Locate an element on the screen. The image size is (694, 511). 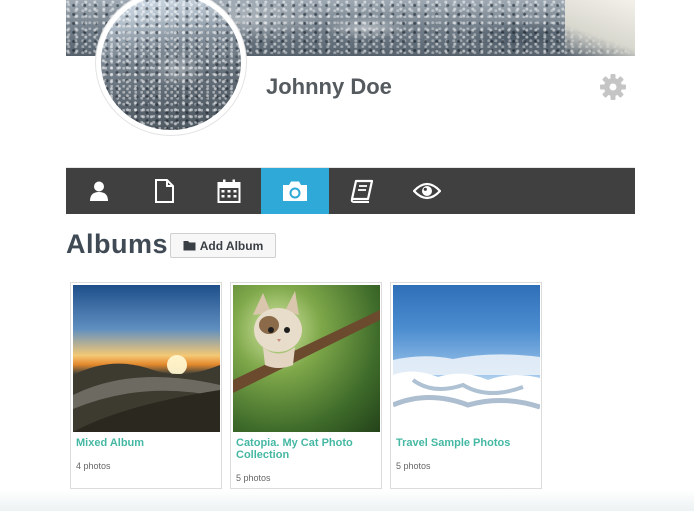
tab-views is located at coordinates (426, 191).